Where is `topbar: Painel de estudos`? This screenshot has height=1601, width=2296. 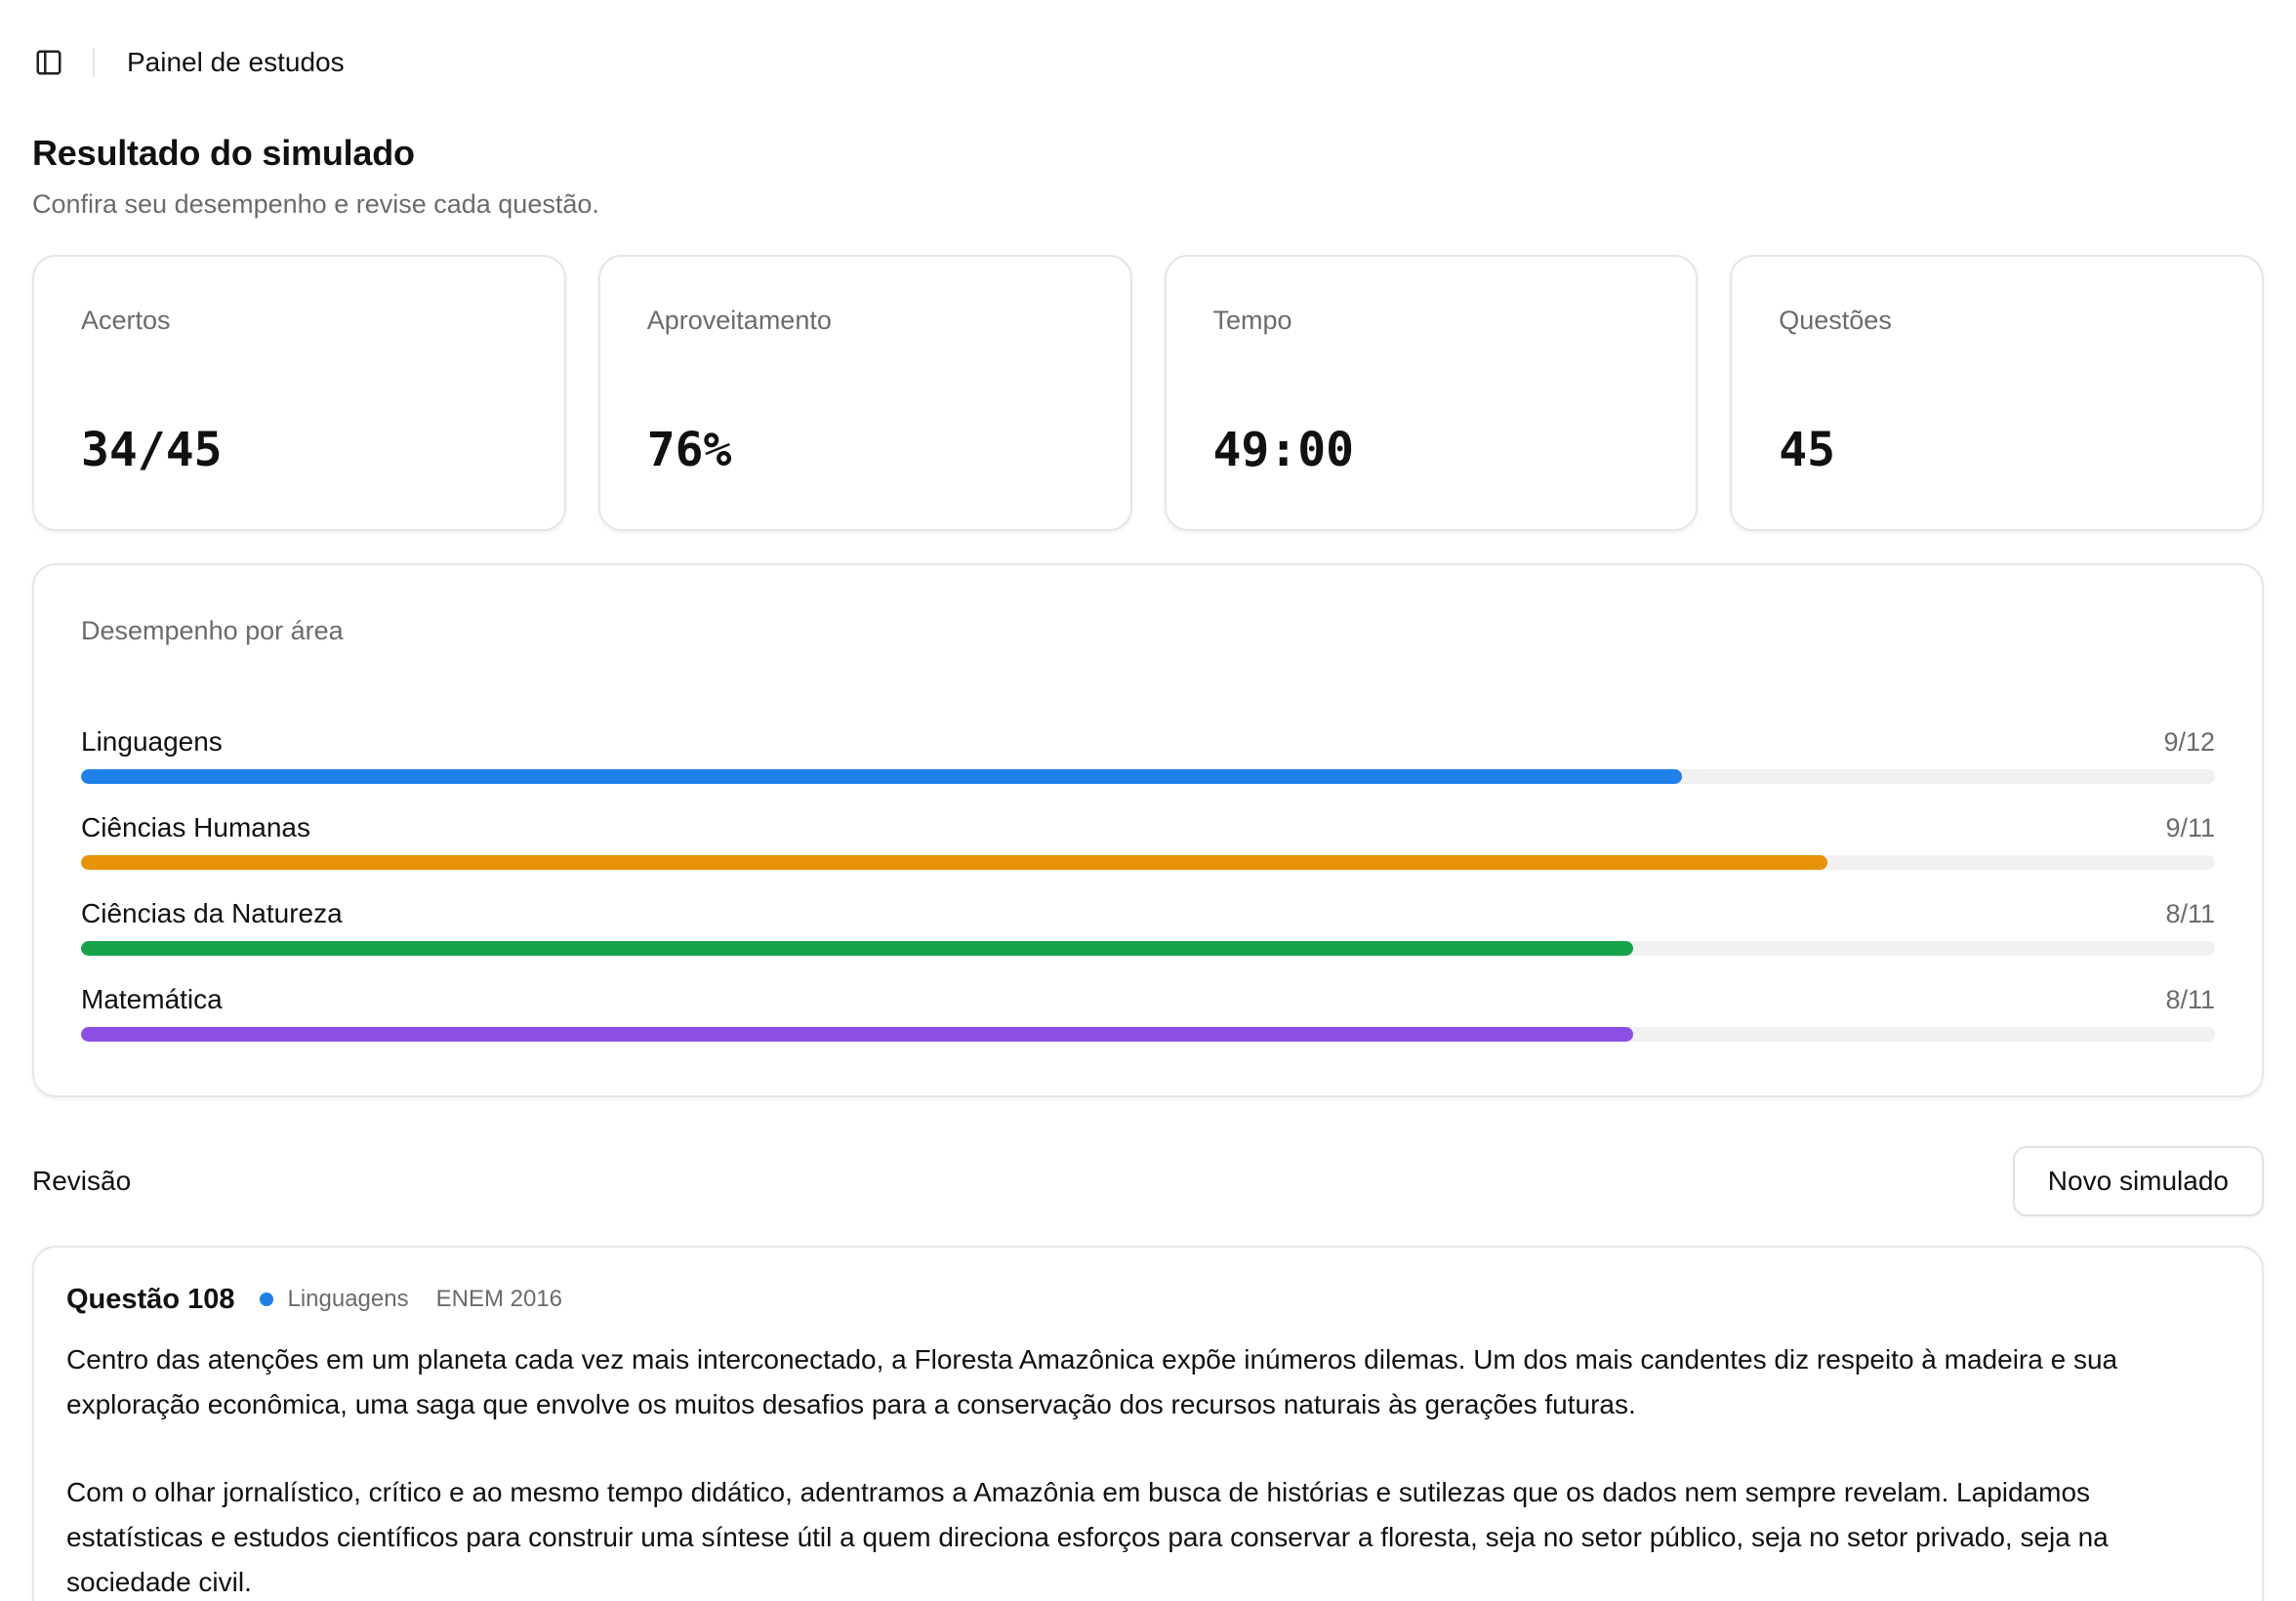 topbar: Painel de estudos is located at coordinates (1148, 62).